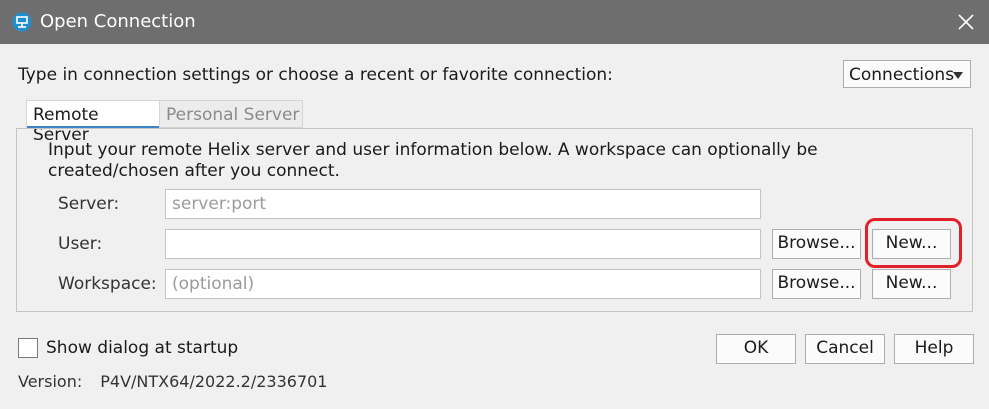 The height and width of the screenshot is (409, 989). I want to click on user-input, so click(463, 244).